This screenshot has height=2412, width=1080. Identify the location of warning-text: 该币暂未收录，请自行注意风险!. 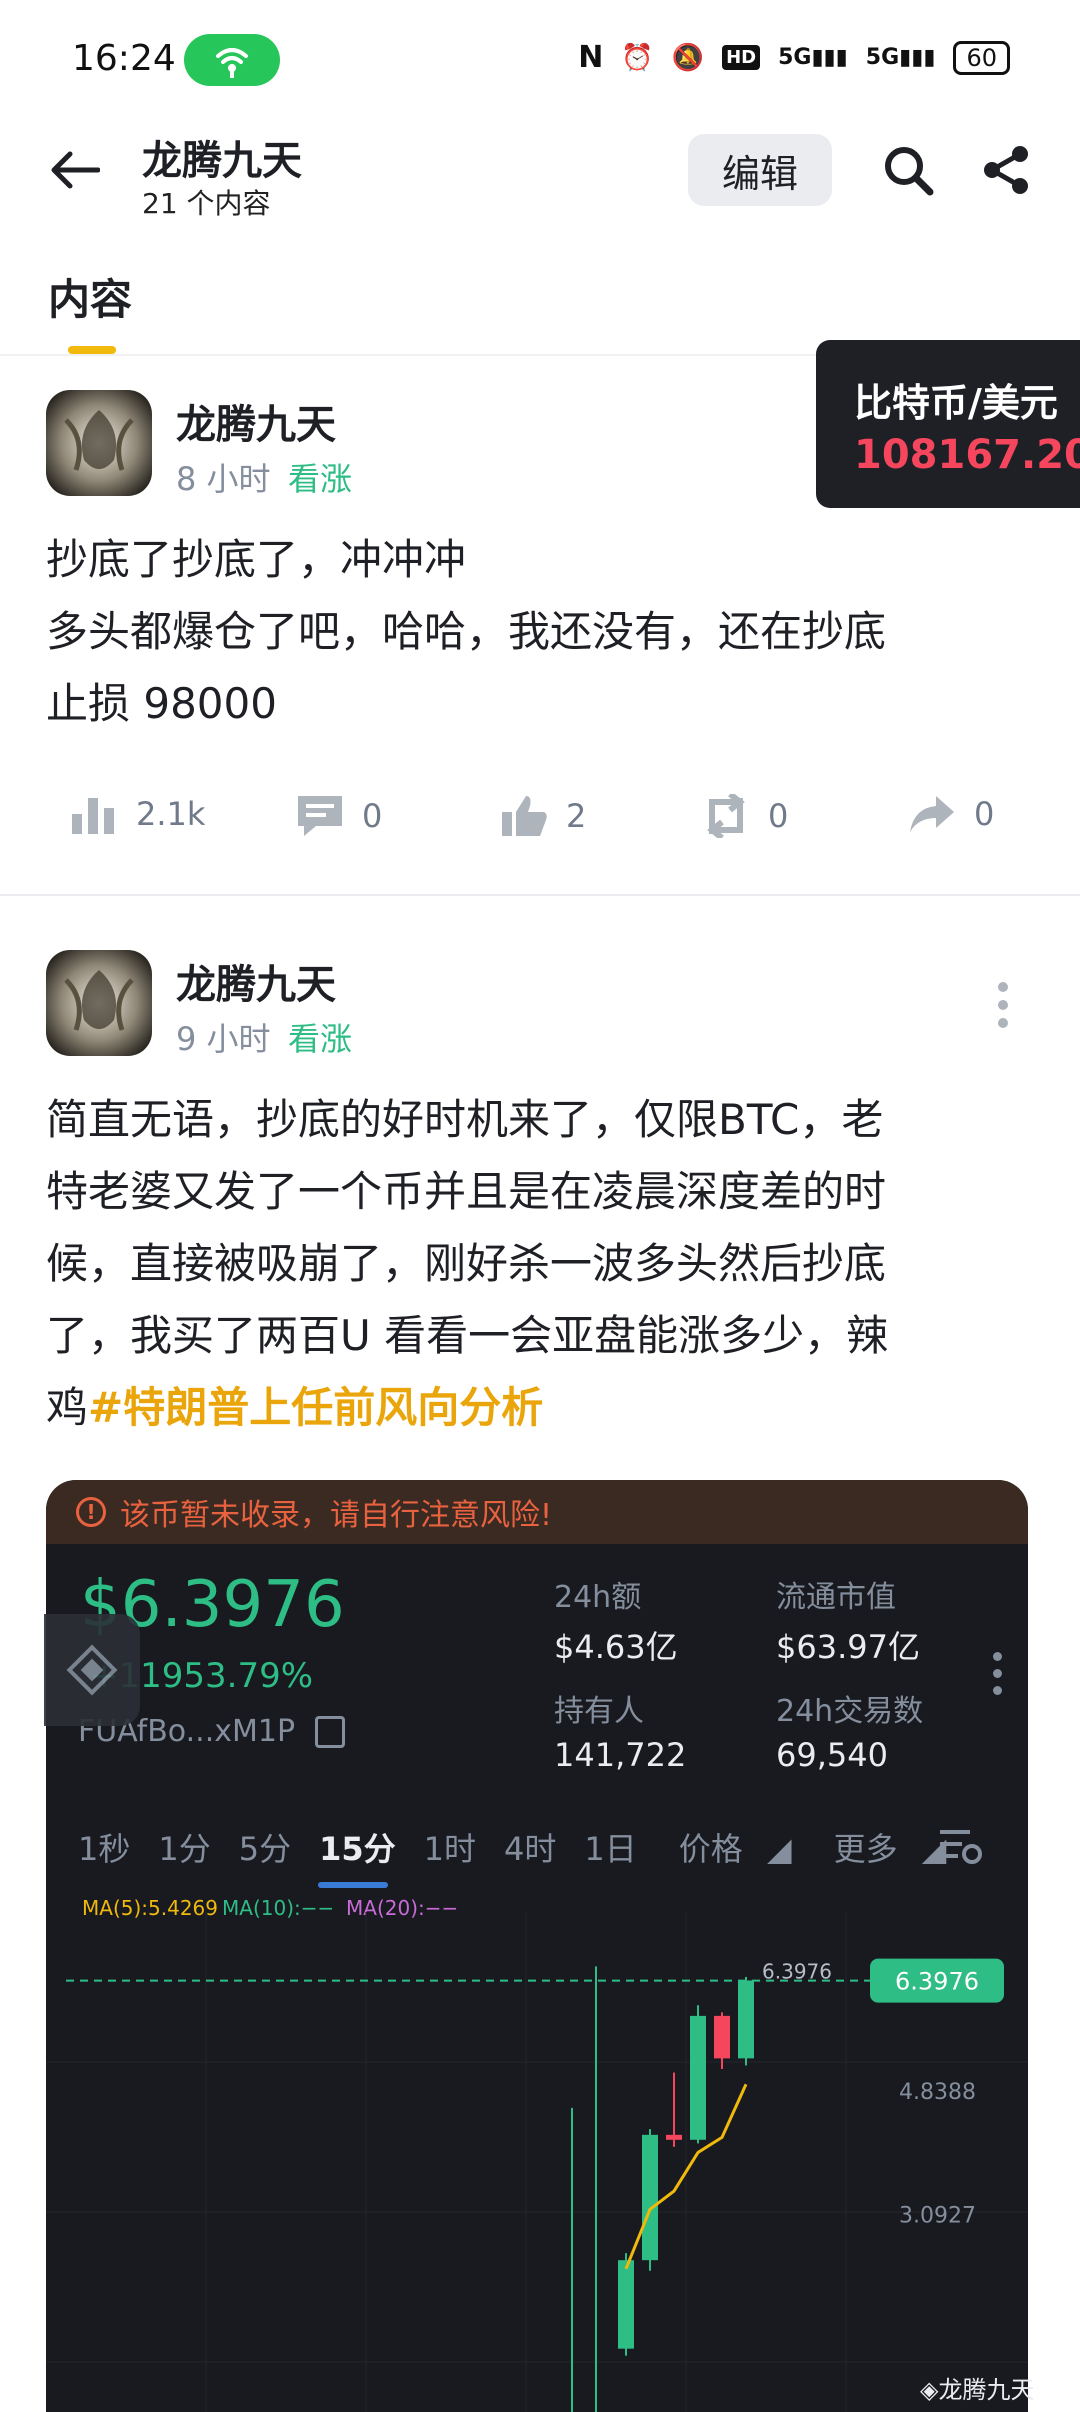
(336, 1515).